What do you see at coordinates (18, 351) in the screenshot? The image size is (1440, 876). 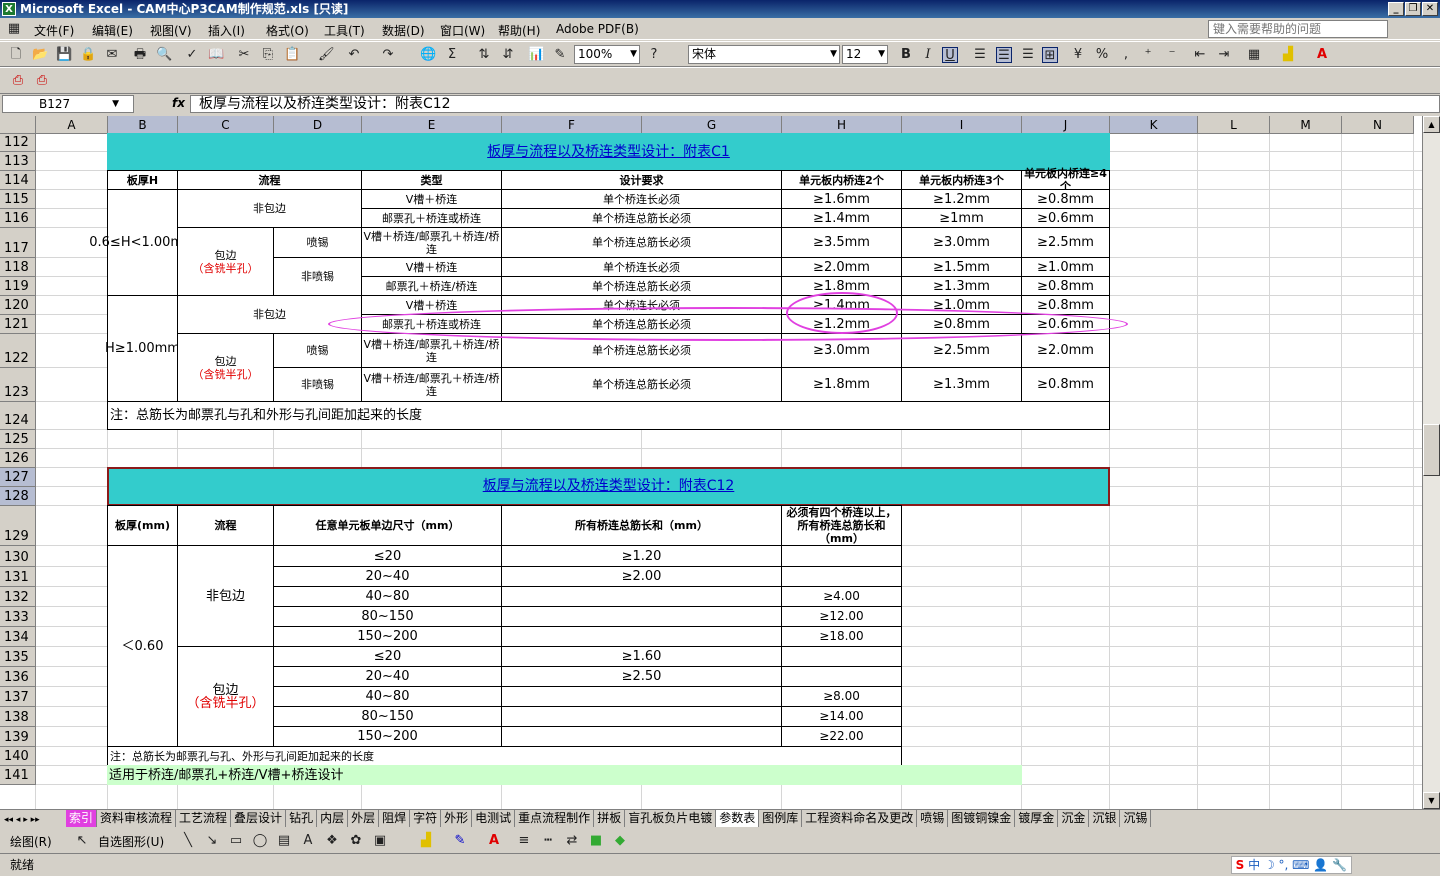 I see `row-header: 122` at bounding box center [18, 351].